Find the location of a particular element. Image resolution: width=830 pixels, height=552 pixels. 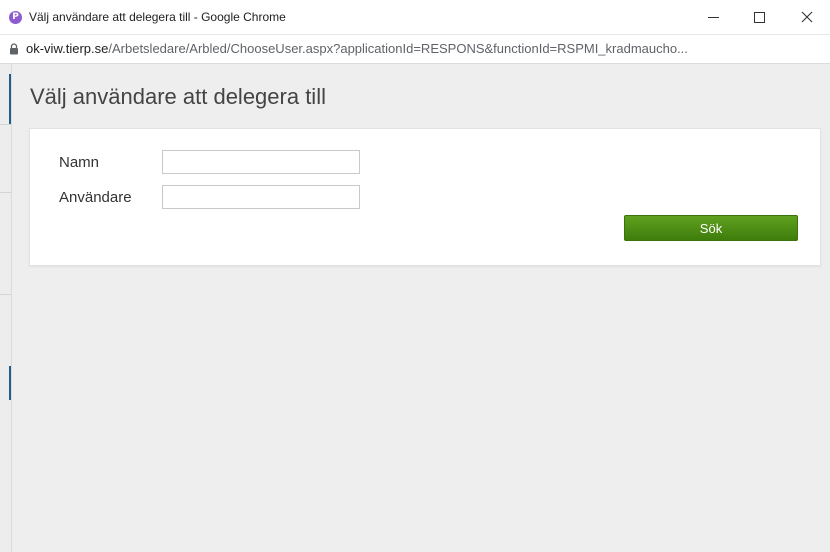

close-icon is located at coordinates (807, 17).